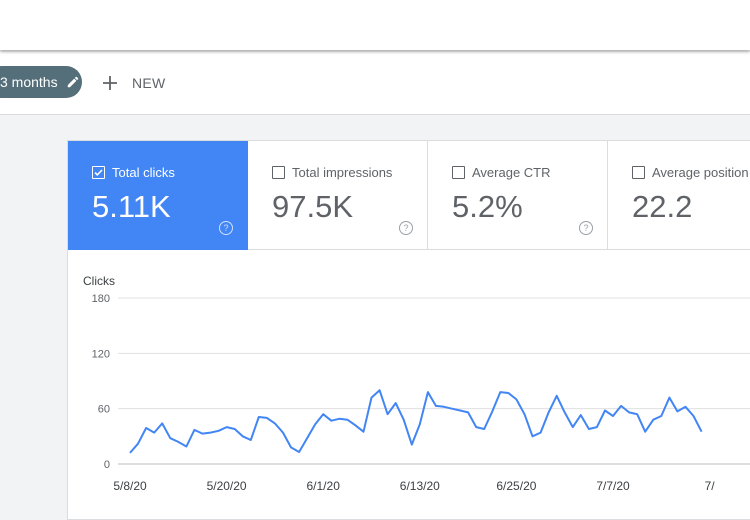  What do you see at coordinates (149, 83) in the screenshot?
I see `new-filter-label: NEW` at bounding box center [149, 83].